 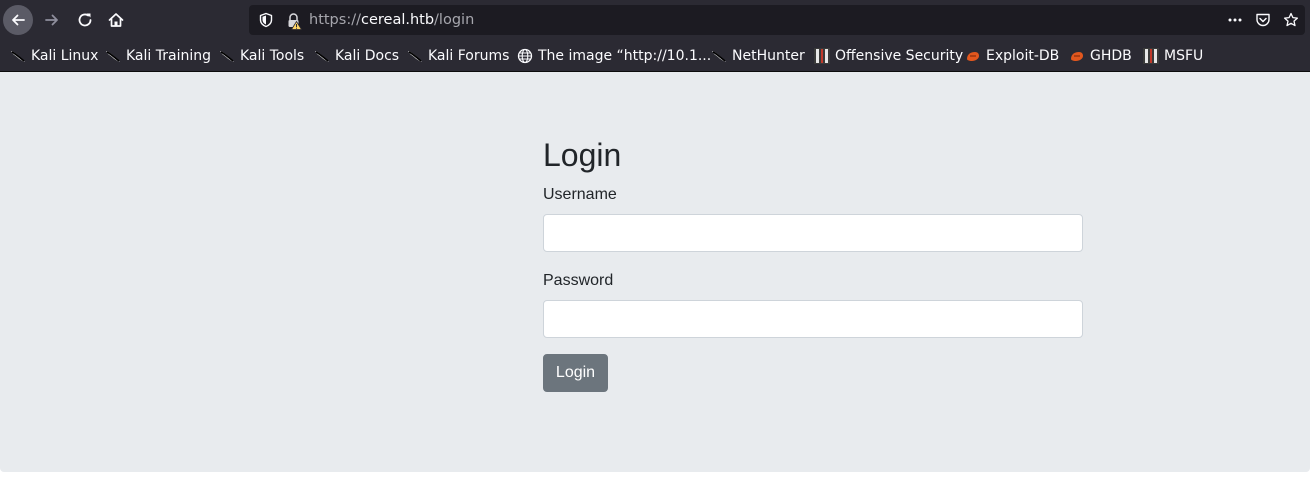 What do you see at coordinates (168, 55) in the screenshot?
I see `bookmark-label: Kali Training` at bounding box center [168, 55].